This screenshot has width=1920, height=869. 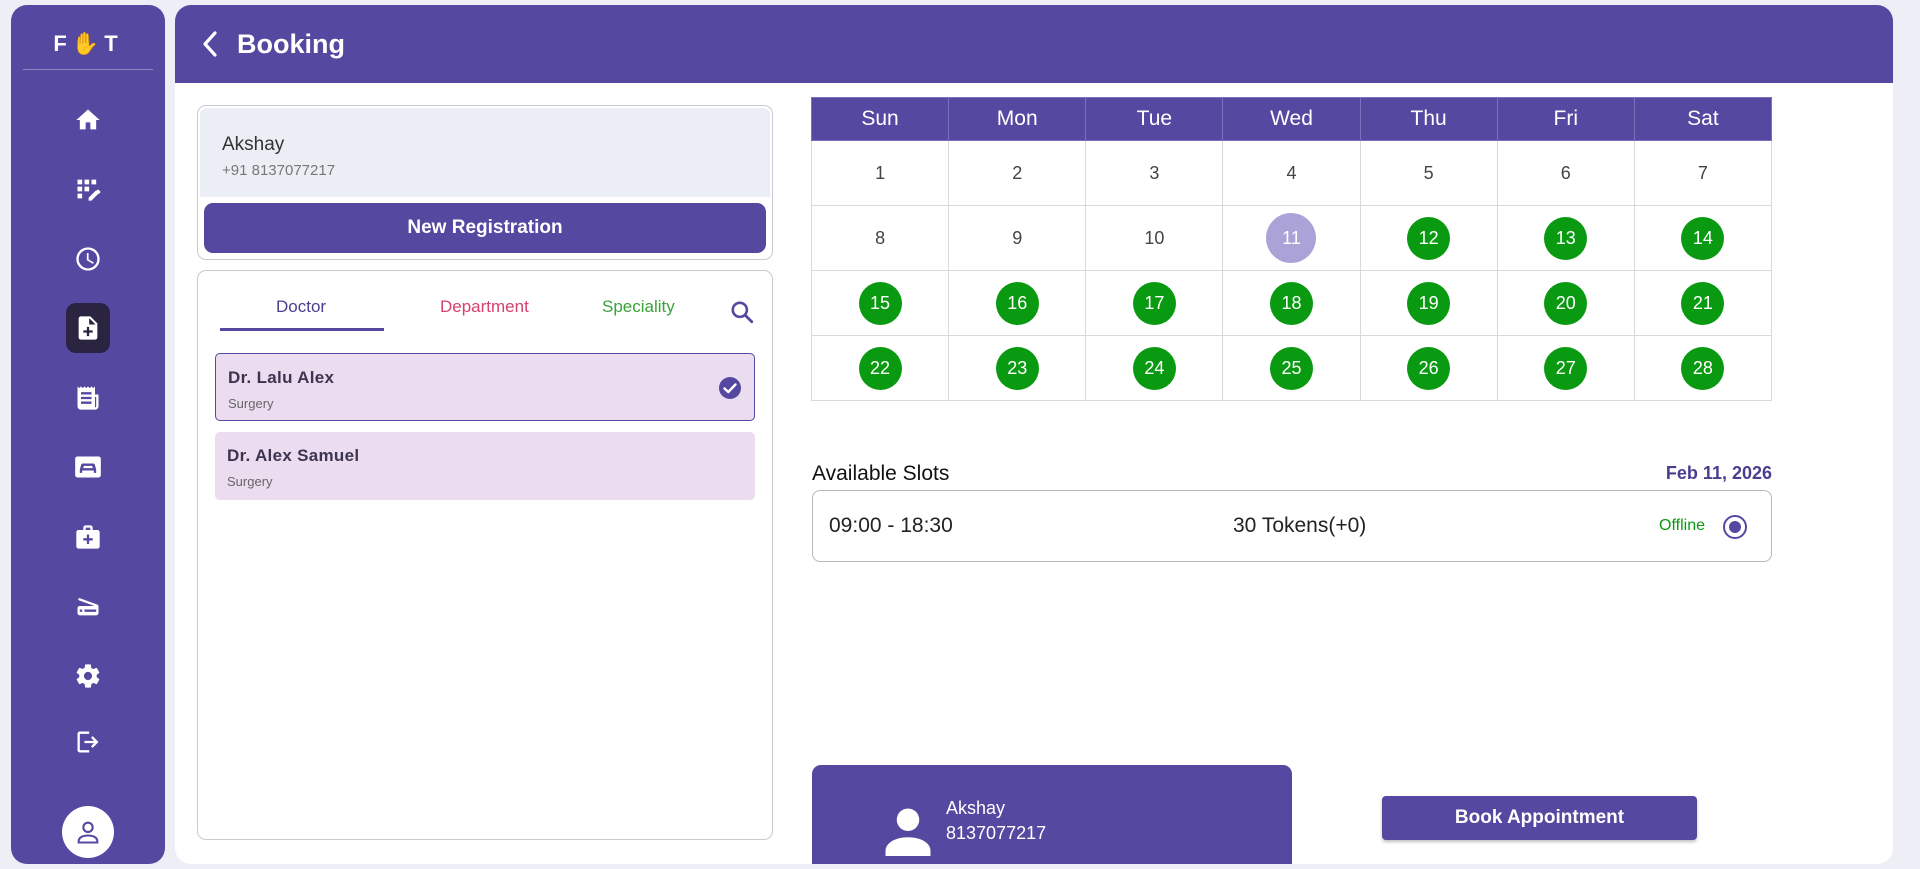 I want to click on search-icon, so click(x=742, y=312).